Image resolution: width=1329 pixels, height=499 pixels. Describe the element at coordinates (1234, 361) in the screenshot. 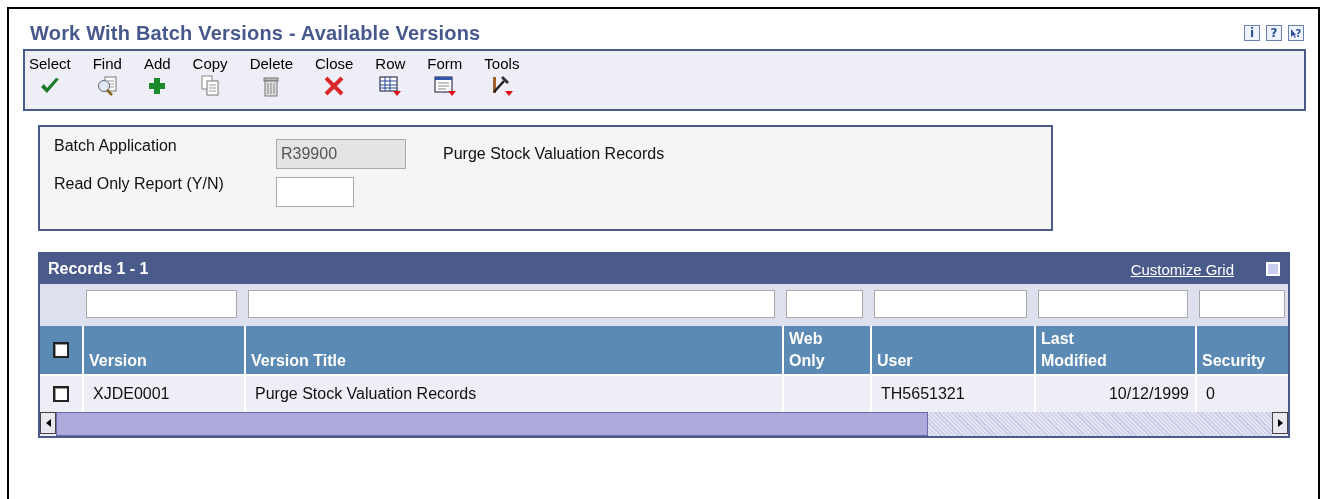

I see `column-header: Security` at that location.